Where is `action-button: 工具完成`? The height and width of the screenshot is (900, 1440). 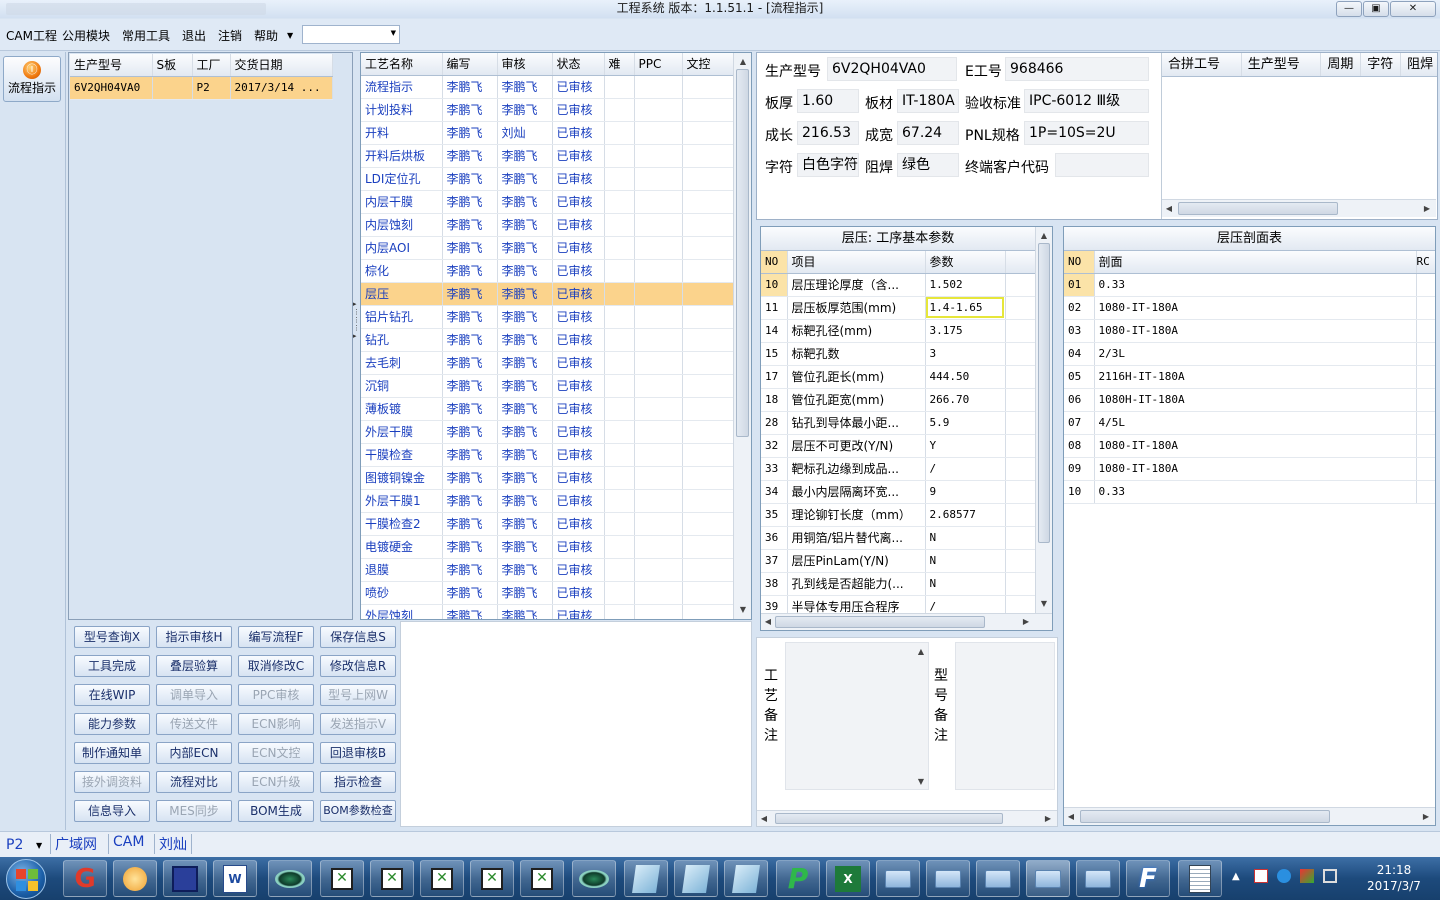 action-button: 工具完成 is located at coordinates (112, 666).